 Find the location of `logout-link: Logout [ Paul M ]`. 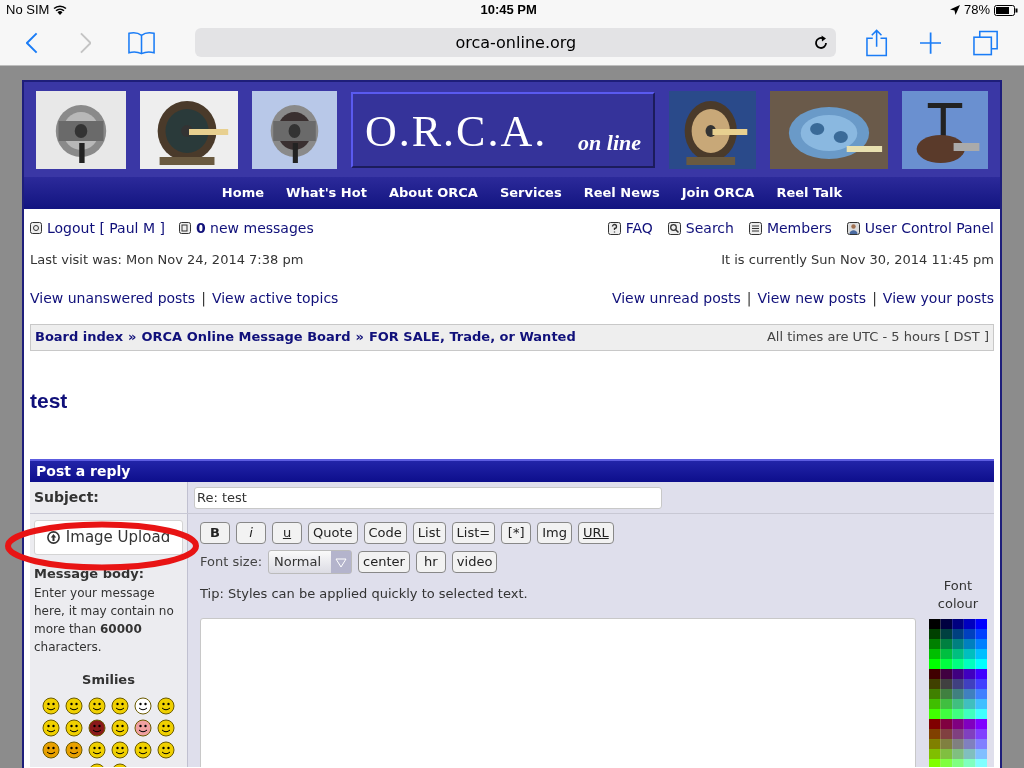

logout-link: Logout [ Paul M ] is located at coordinates (106, 228).